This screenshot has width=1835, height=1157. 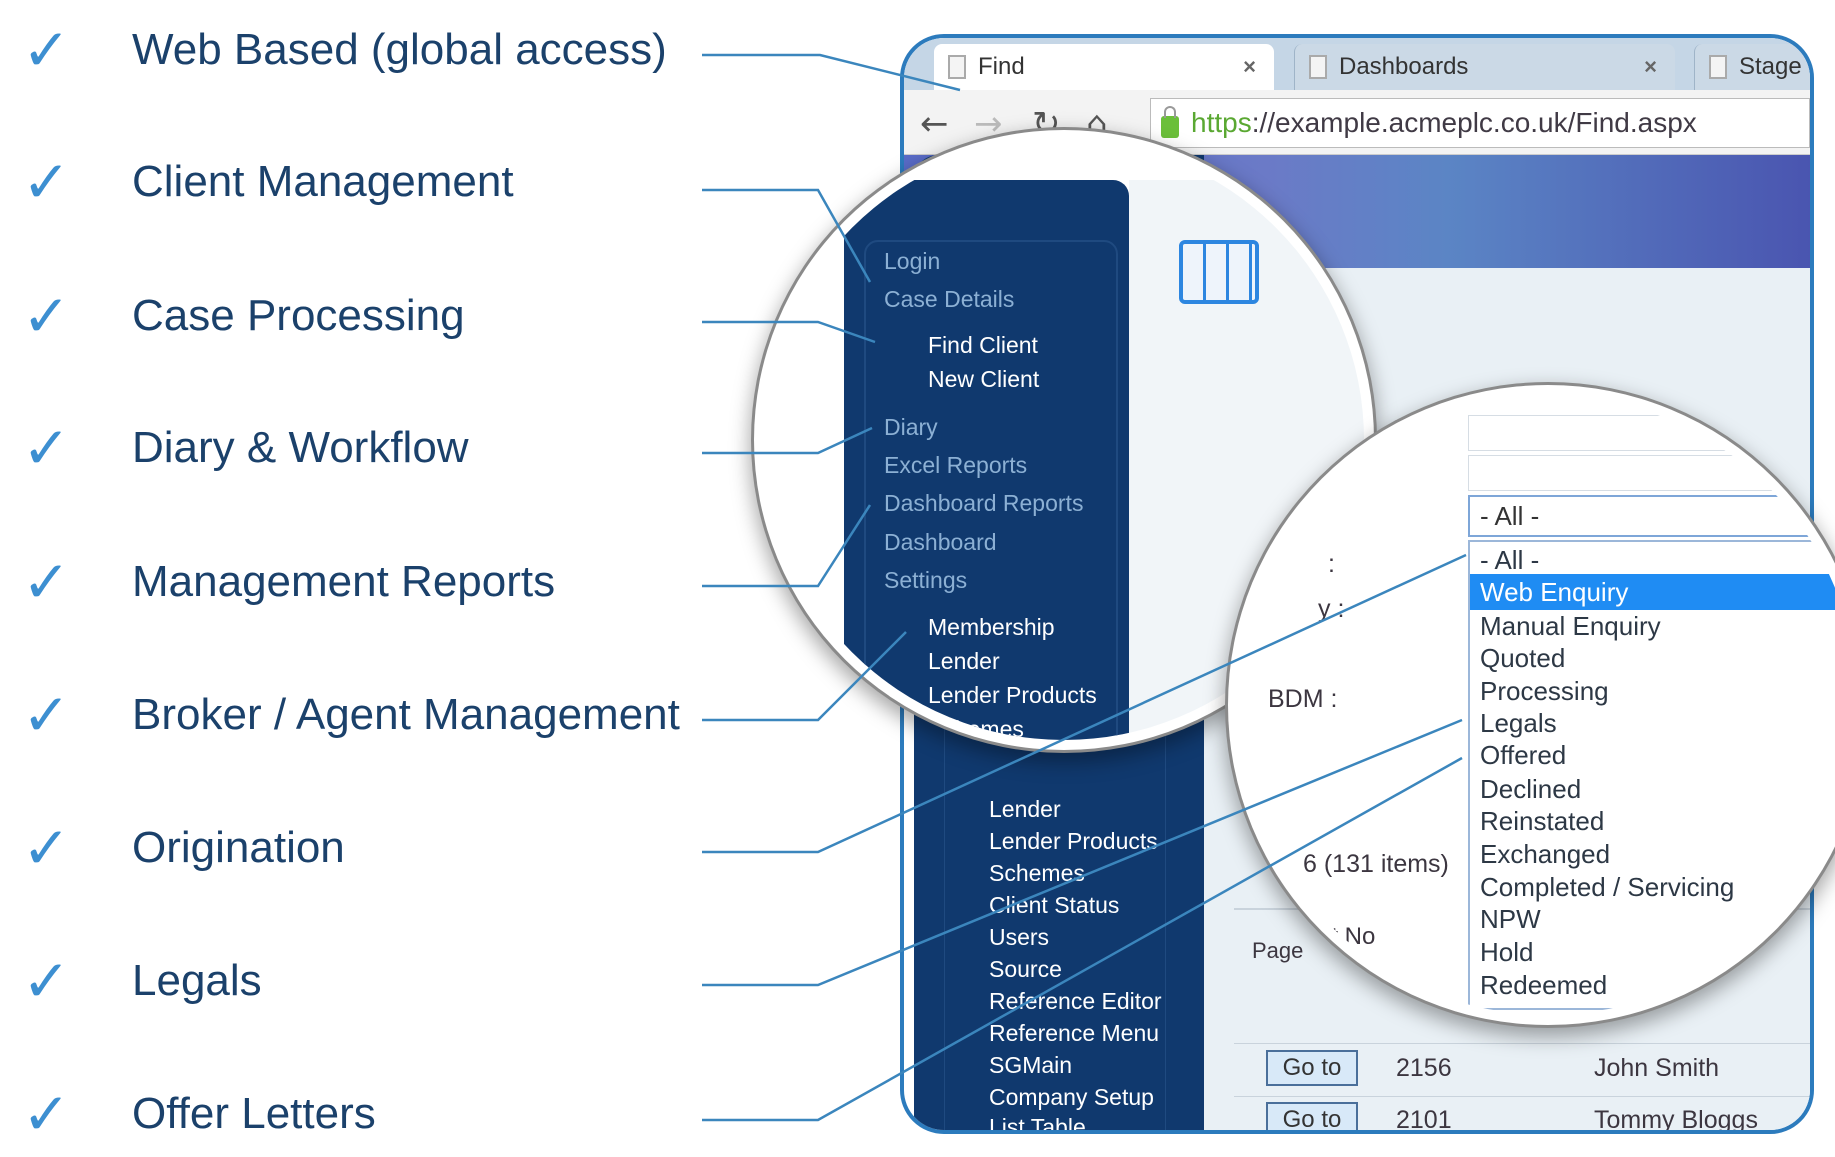 I want to click on sidebar-item-case-details: Case Details, so click(x=949, y=299).